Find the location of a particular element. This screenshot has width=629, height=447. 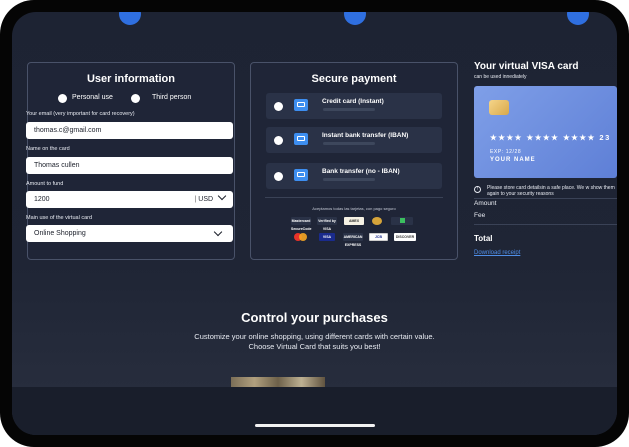

third-person-label: Third person is located at coordinates (172, 97).